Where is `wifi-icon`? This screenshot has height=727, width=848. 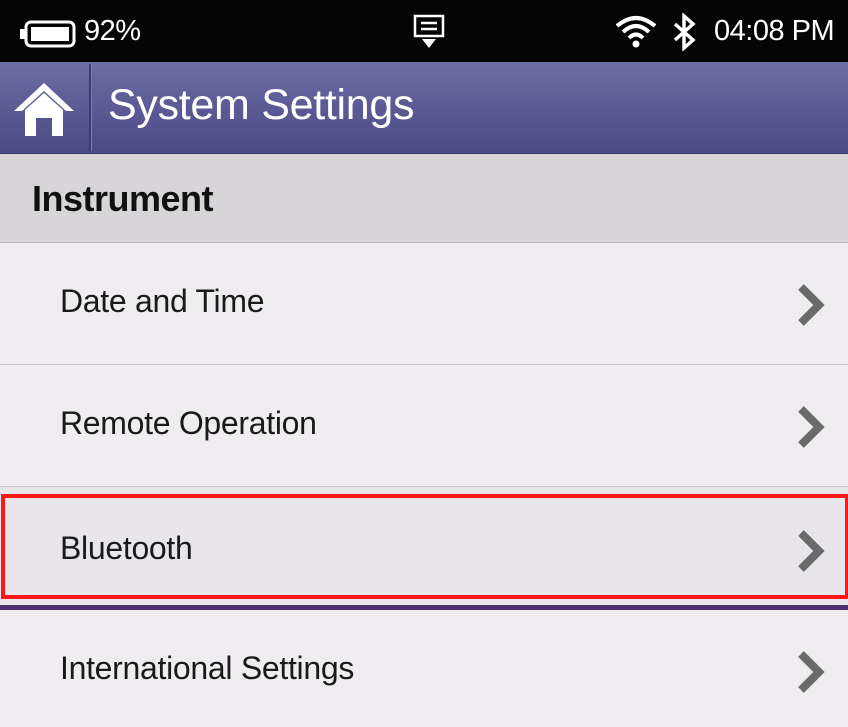 wifi-icon is located at coordinates (636, 33).